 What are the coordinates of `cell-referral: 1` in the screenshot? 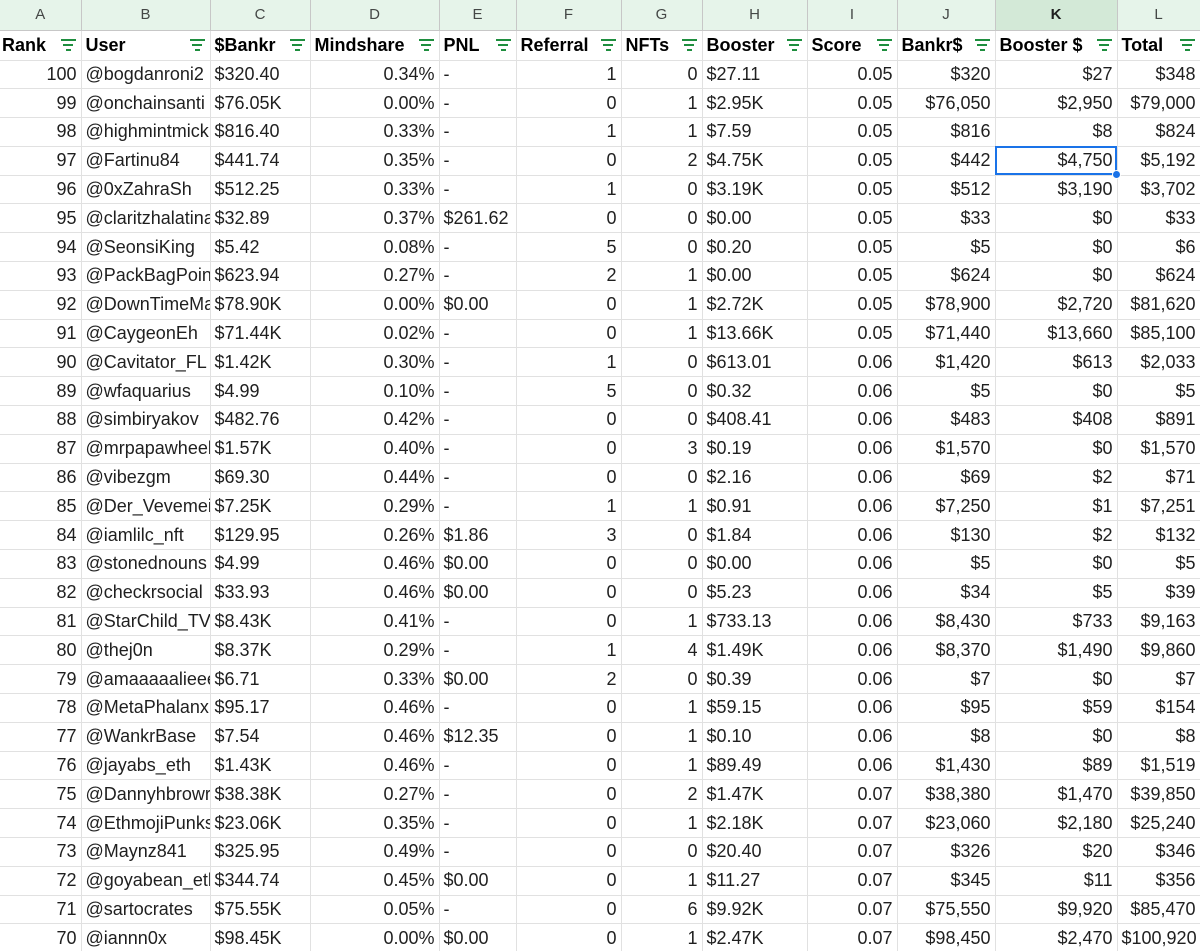 It's located at (569, 362).